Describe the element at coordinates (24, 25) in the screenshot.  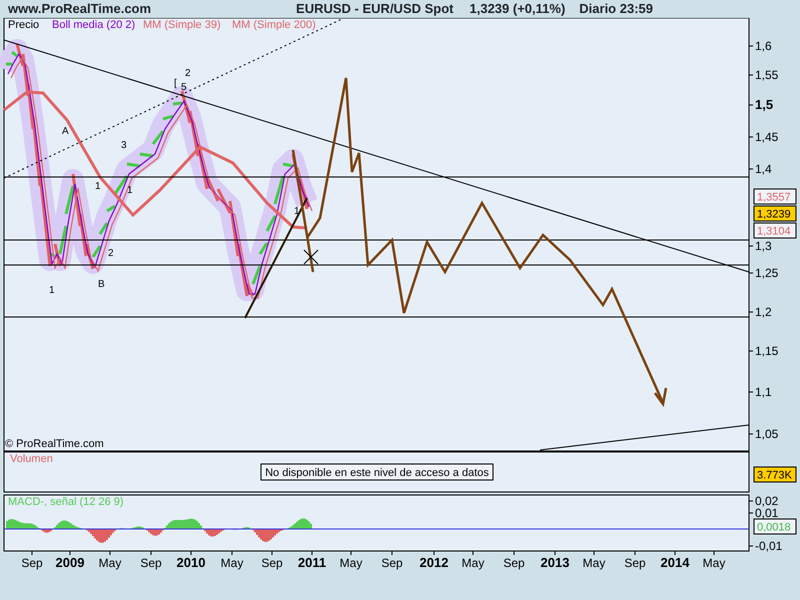
I see `legend-label: Precio` at that location.